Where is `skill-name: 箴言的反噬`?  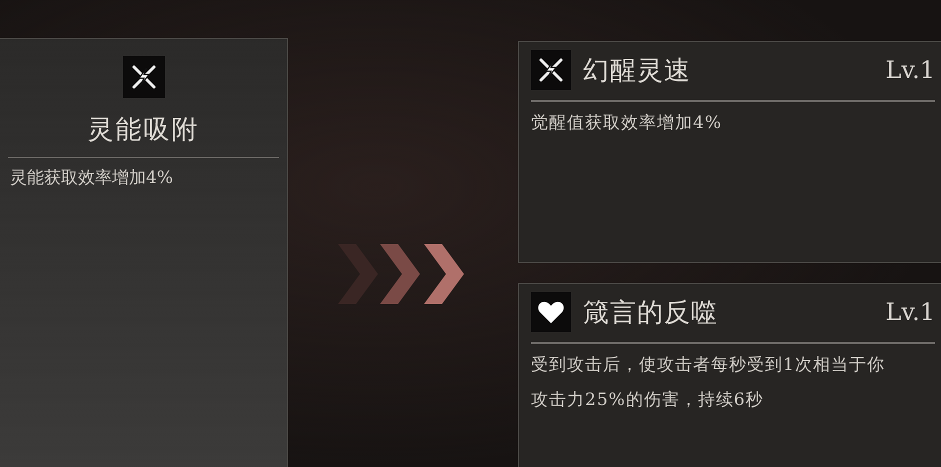
skill-name: 箴言的反噬 is located at coordinates (651, 313).